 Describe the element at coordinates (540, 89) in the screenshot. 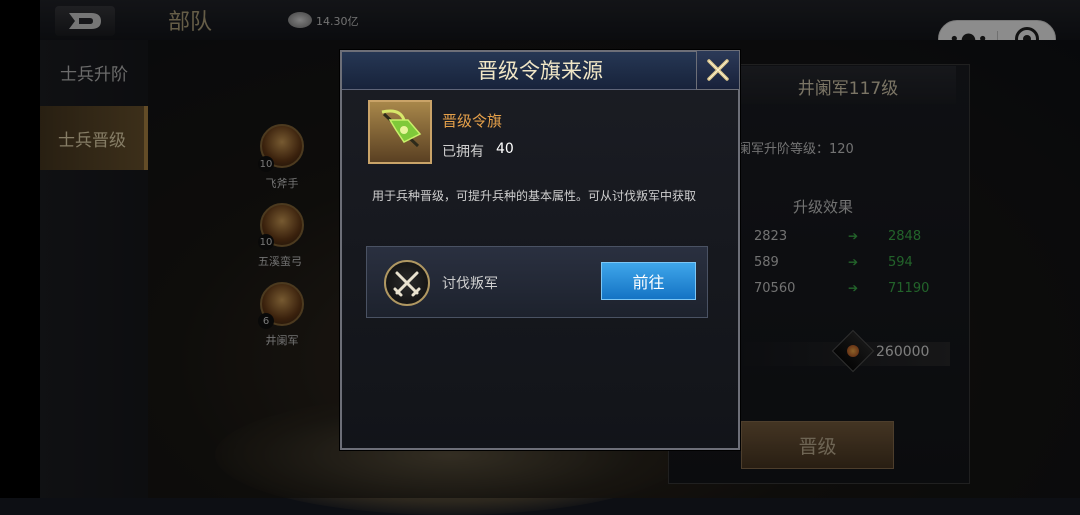

I see `modal-header-divider` at that location.